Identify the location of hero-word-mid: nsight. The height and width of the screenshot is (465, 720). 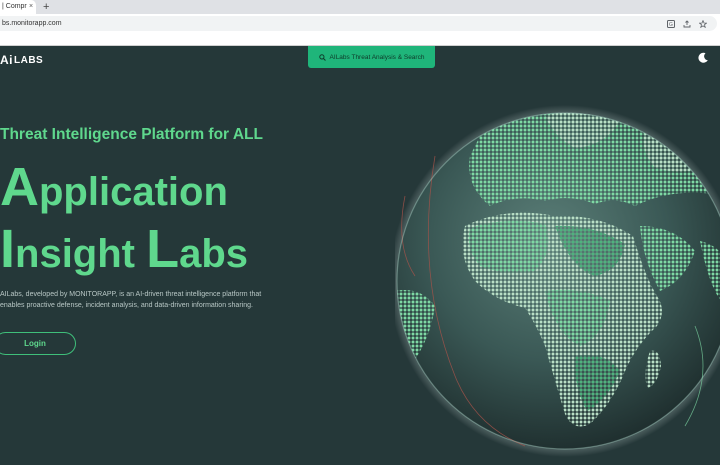
(81, 254).